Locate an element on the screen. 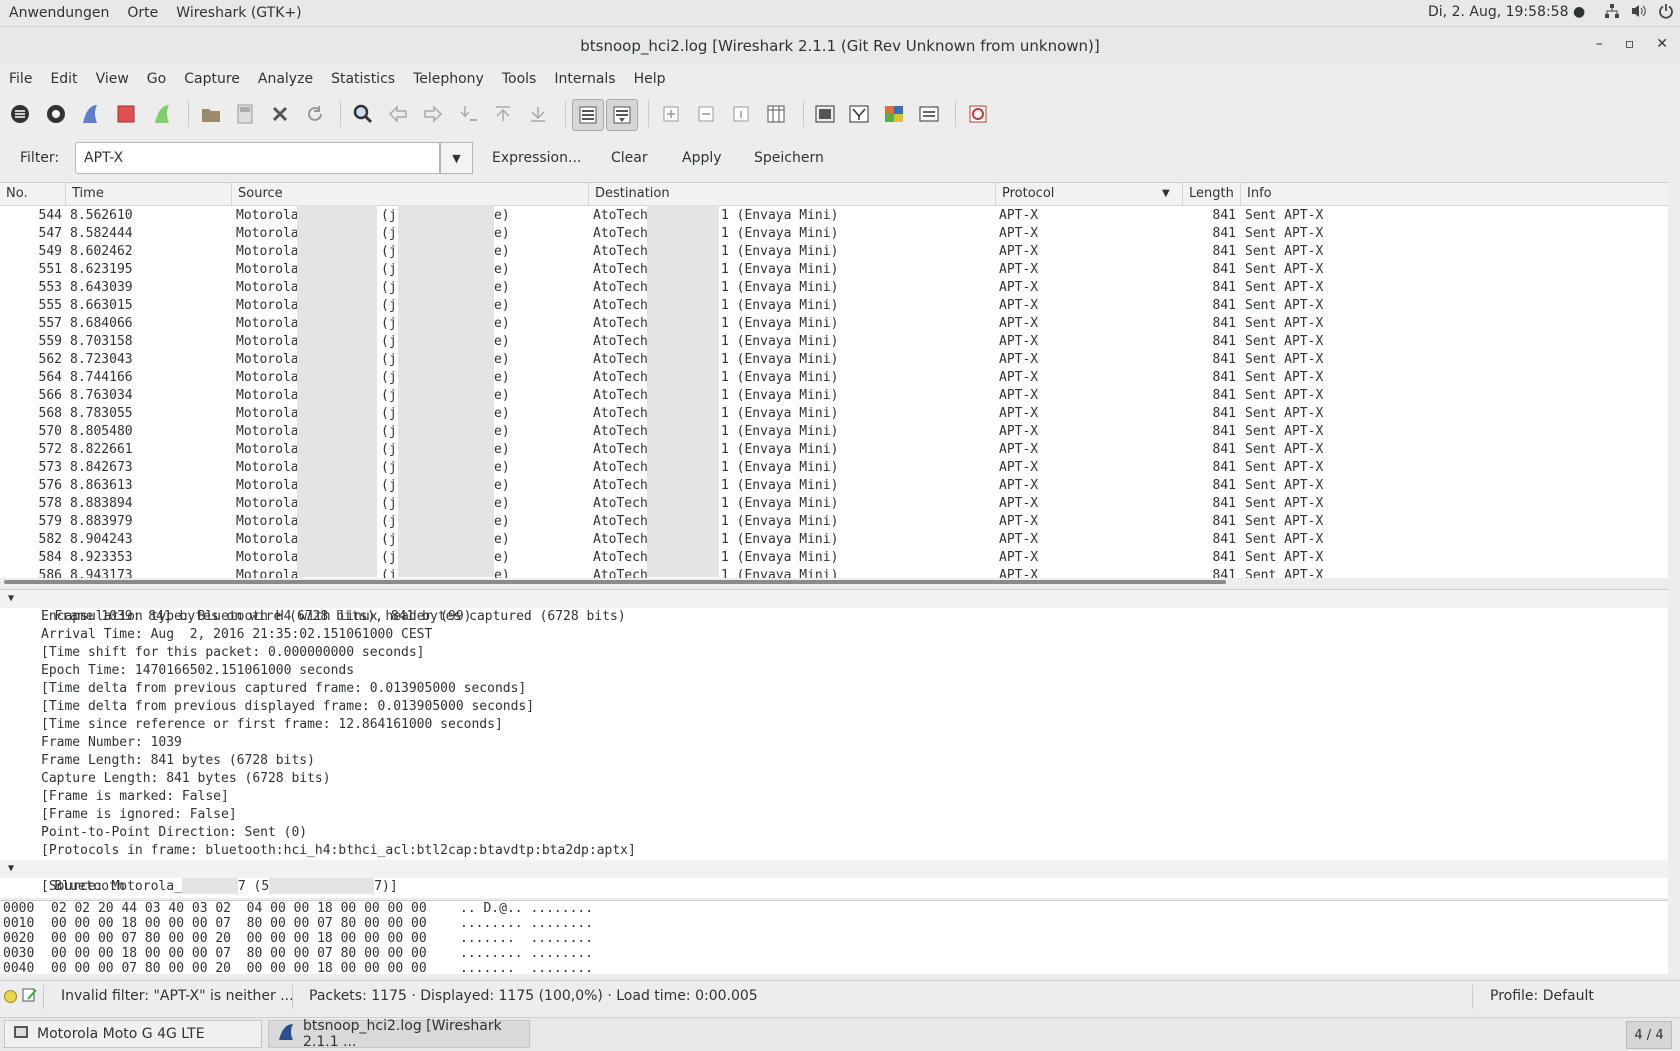 The image size is (1680, 1051). column-header-destination: Destination is located at coordinates (629, 193).